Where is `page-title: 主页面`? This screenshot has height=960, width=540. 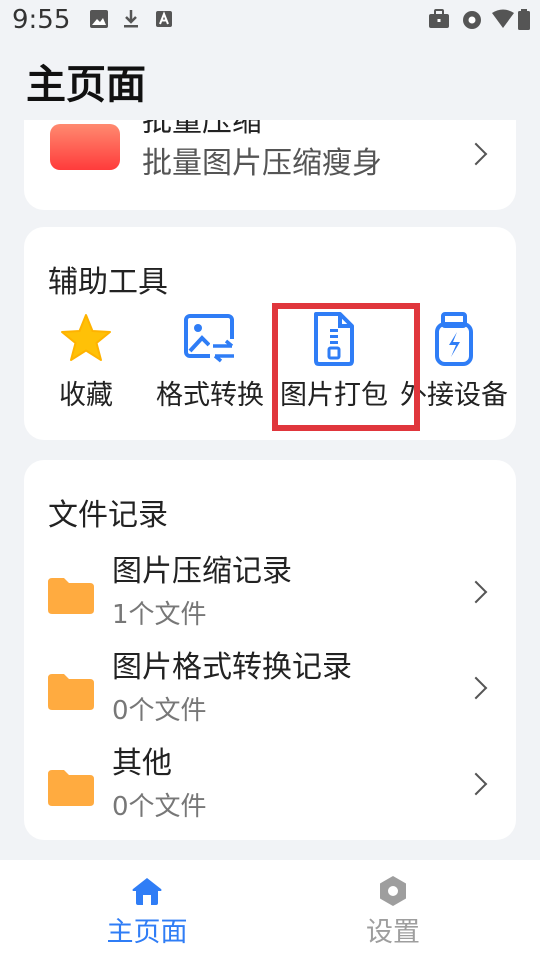
page-title: 主页面 is located at coordinates (86, 85).